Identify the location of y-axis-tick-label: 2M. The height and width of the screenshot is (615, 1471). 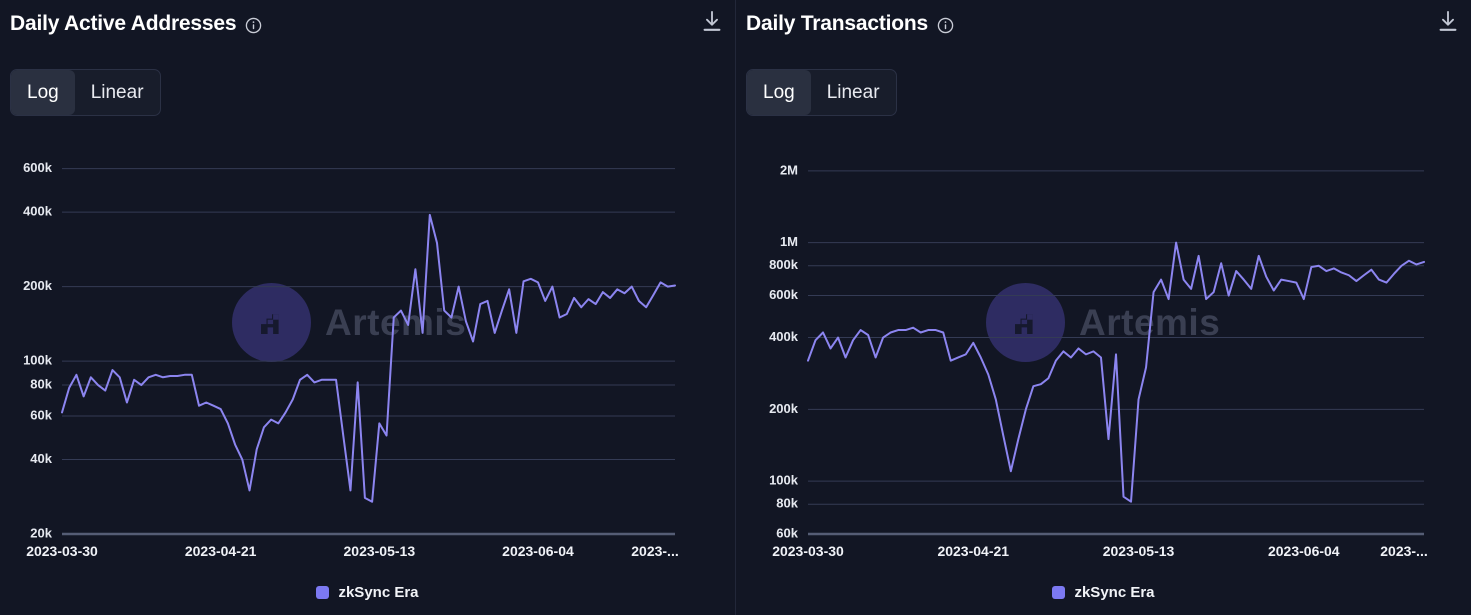
(789, 169).